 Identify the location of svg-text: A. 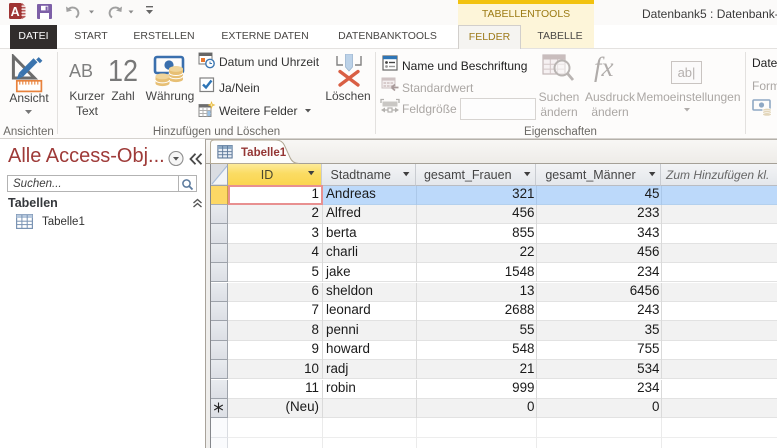
(15, 12).